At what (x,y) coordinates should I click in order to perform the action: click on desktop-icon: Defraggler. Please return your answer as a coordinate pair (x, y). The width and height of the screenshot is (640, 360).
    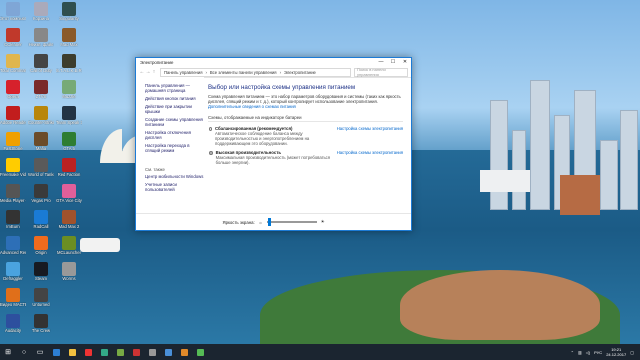
    Looking at the image, I should click on (13, 271).